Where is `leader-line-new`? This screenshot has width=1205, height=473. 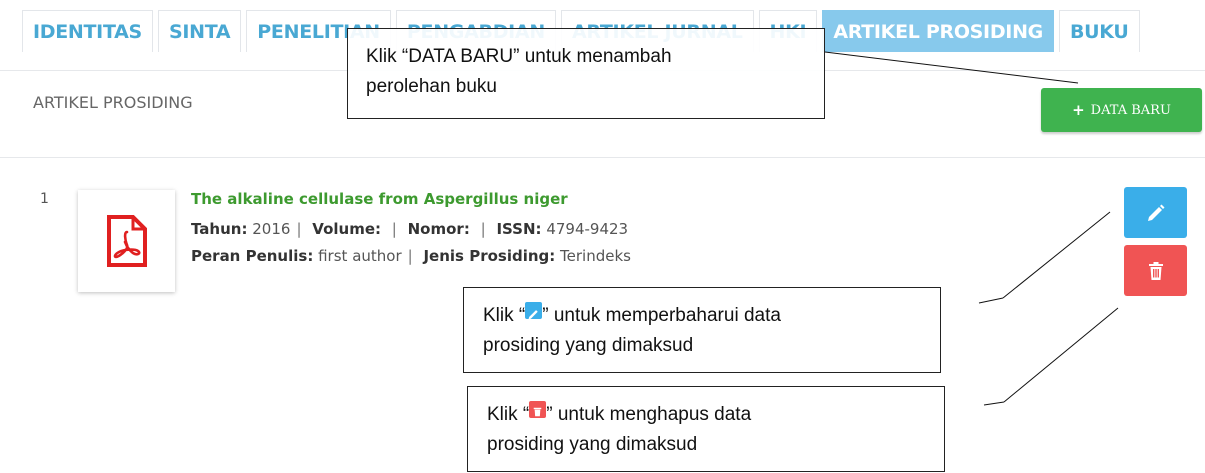
leader-line-new is located at coordinates (951, 67).